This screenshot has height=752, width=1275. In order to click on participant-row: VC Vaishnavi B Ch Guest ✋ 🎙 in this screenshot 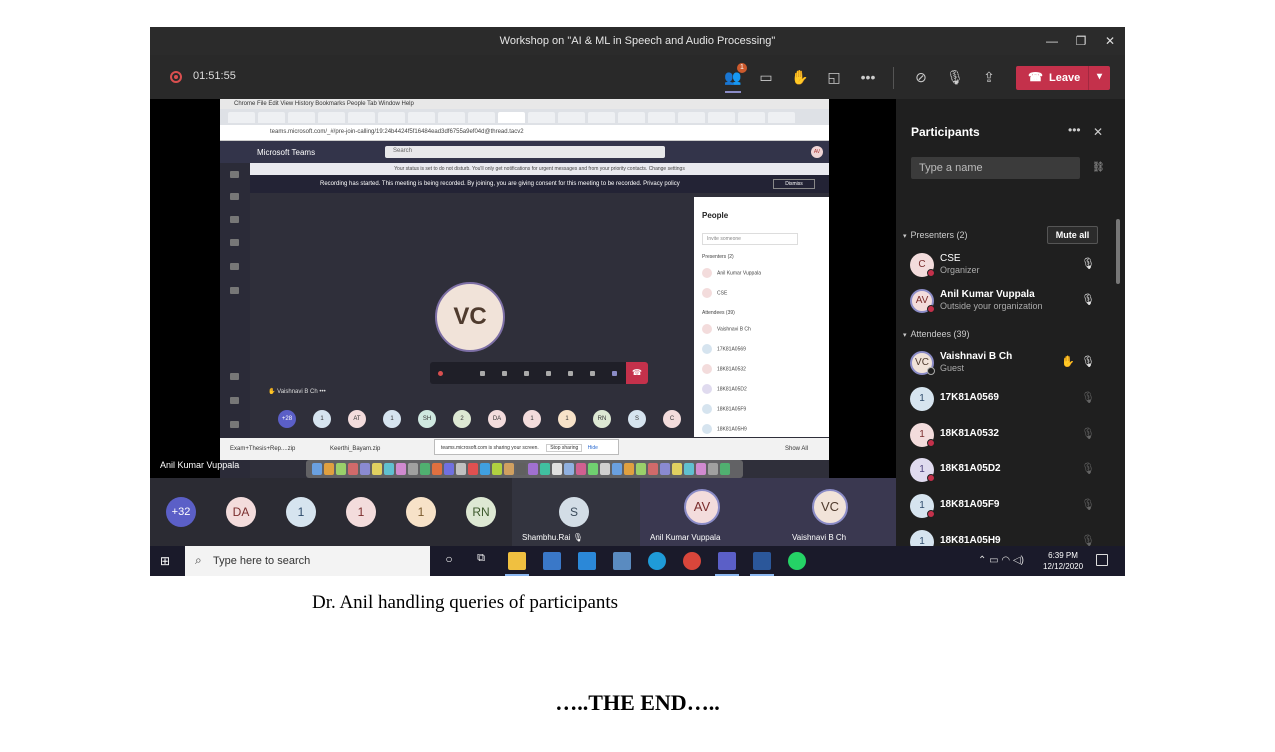, I will do `click(1005, 362)`.